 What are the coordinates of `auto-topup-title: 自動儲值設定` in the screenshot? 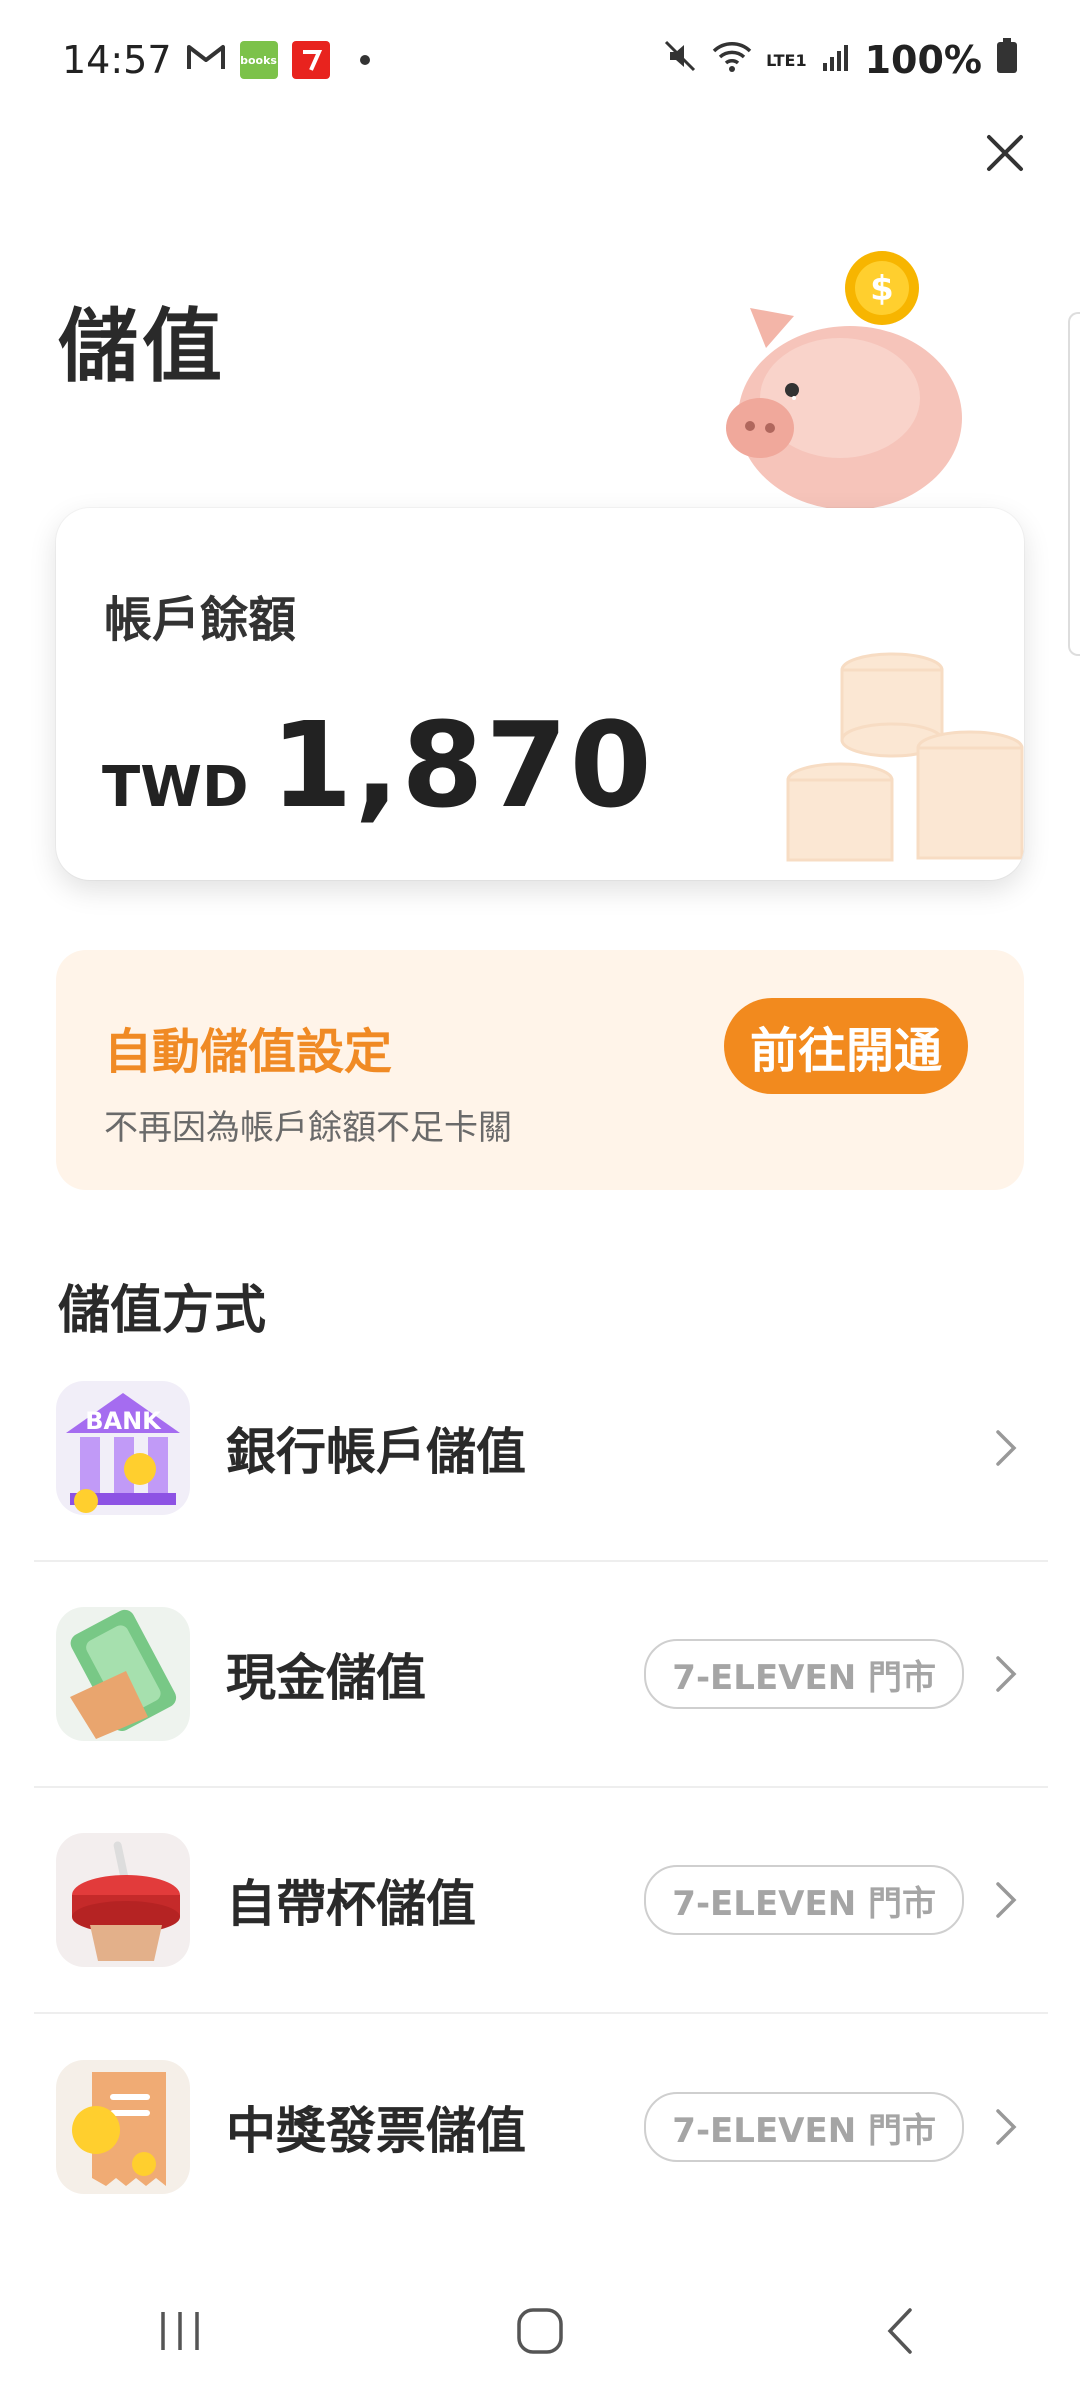 It's located at (248, 1052).